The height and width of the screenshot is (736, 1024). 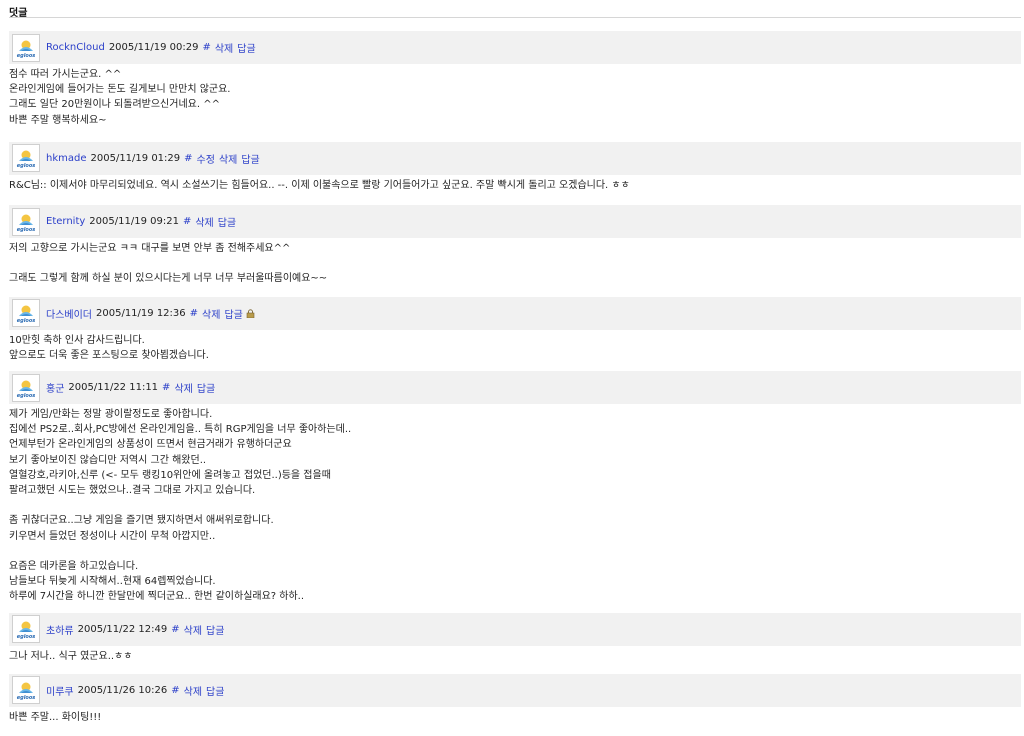 What do you see at coordinates (515, 388) in the screenshot?
I see `comment-header: egloos 홍군 2005/11/22 11:11 # 삭제 답글` at bounding box center [515, 388].